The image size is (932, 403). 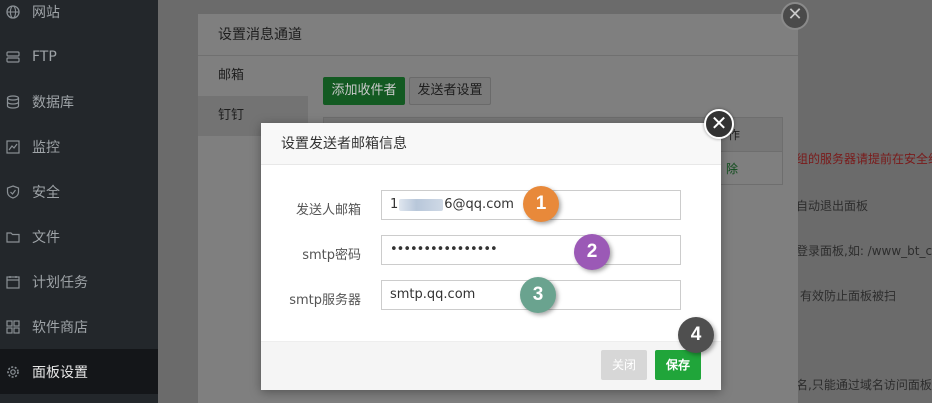 I want to click on step-badge-2: 2, so click(x=592, y=252).